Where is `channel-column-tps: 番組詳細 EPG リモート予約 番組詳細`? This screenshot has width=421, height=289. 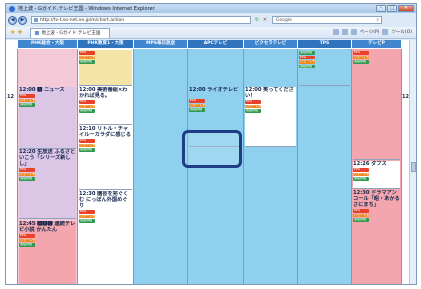 channel-column-tps: 番組詳細 EPG リモート予約 番組詳細 is located at coordinates (325, 166).